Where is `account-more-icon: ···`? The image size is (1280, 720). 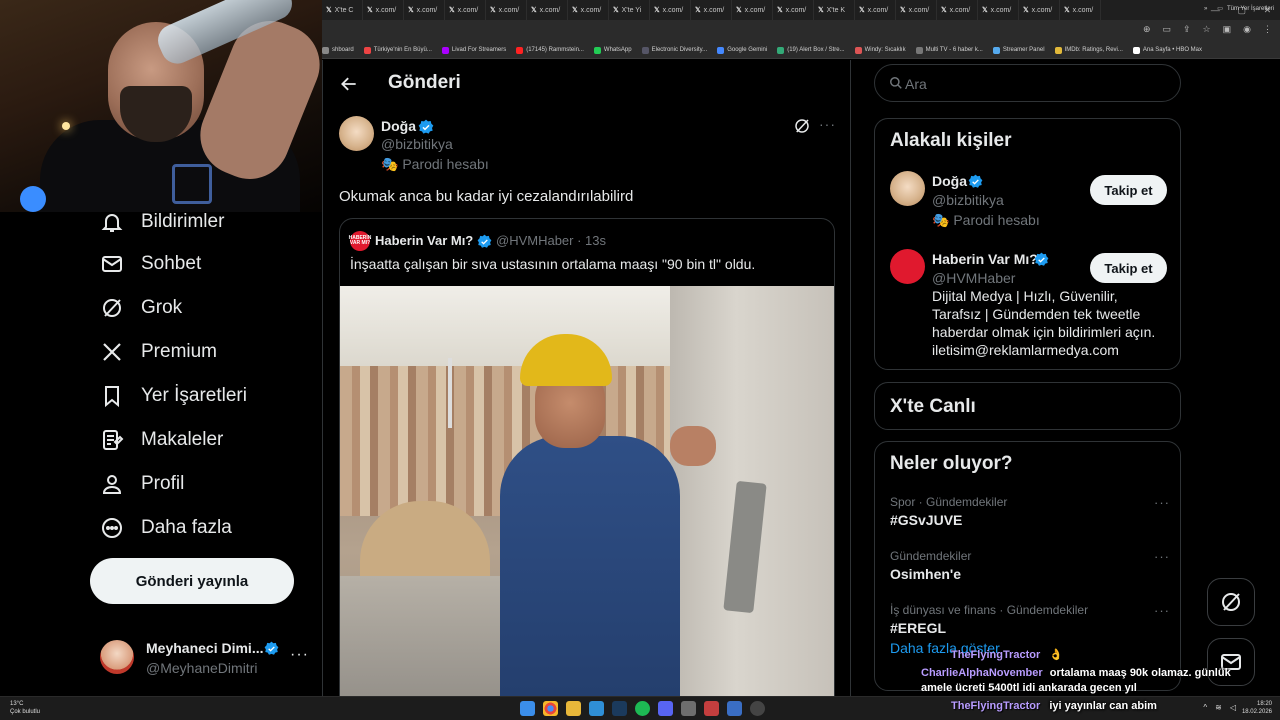
account-more-icon: ··· is located at coordinates (299, 655).